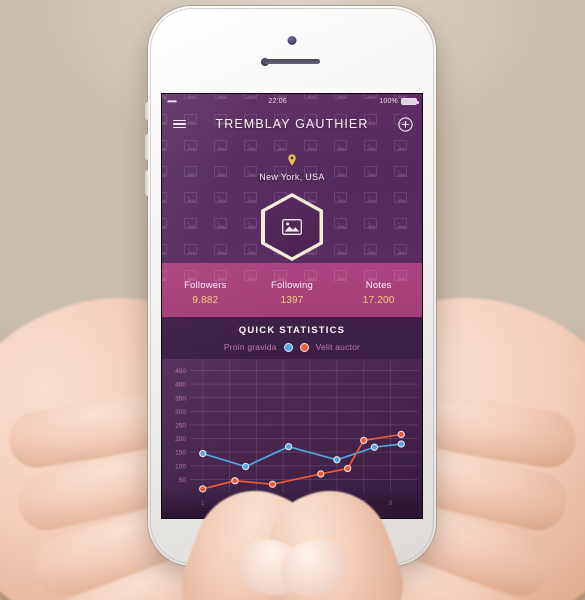 This screenshot has height=600, width=585. Describe the element at coordinates (296, 434) in the screenshot. I see `chart-svg: 5010015020025030035040045012345678` at that location.